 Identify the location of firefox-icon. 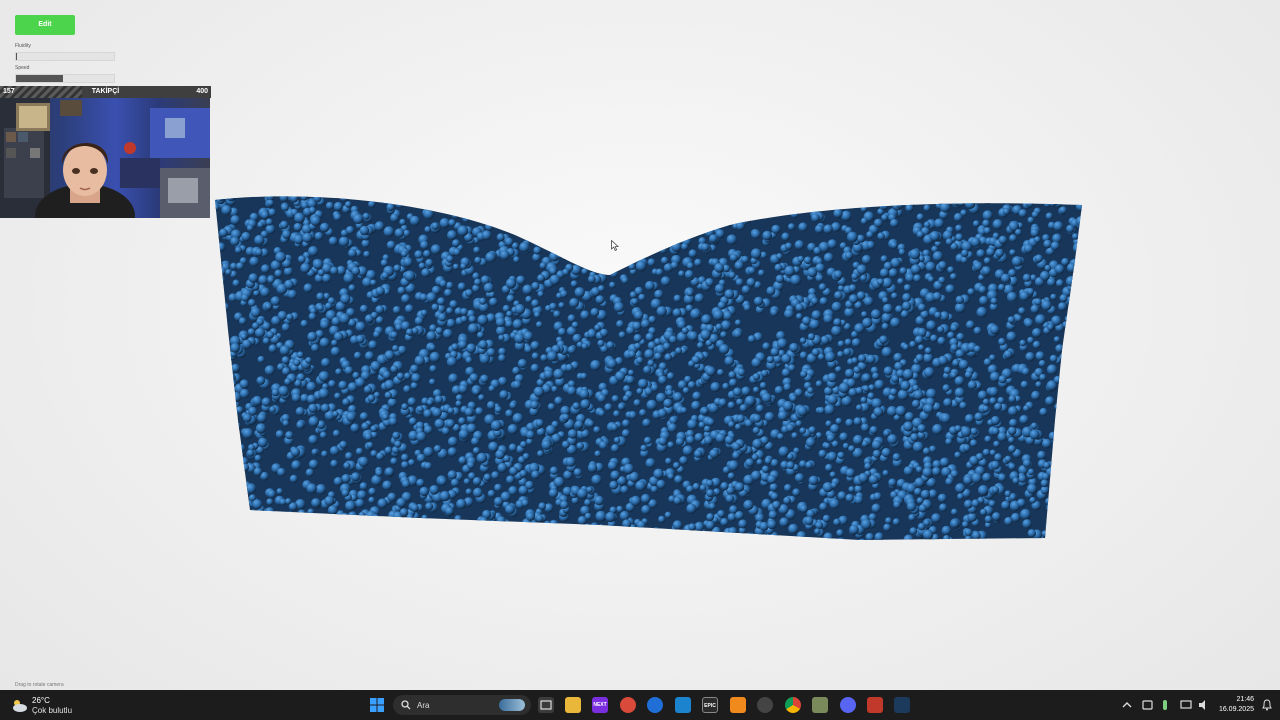
(655, 705).